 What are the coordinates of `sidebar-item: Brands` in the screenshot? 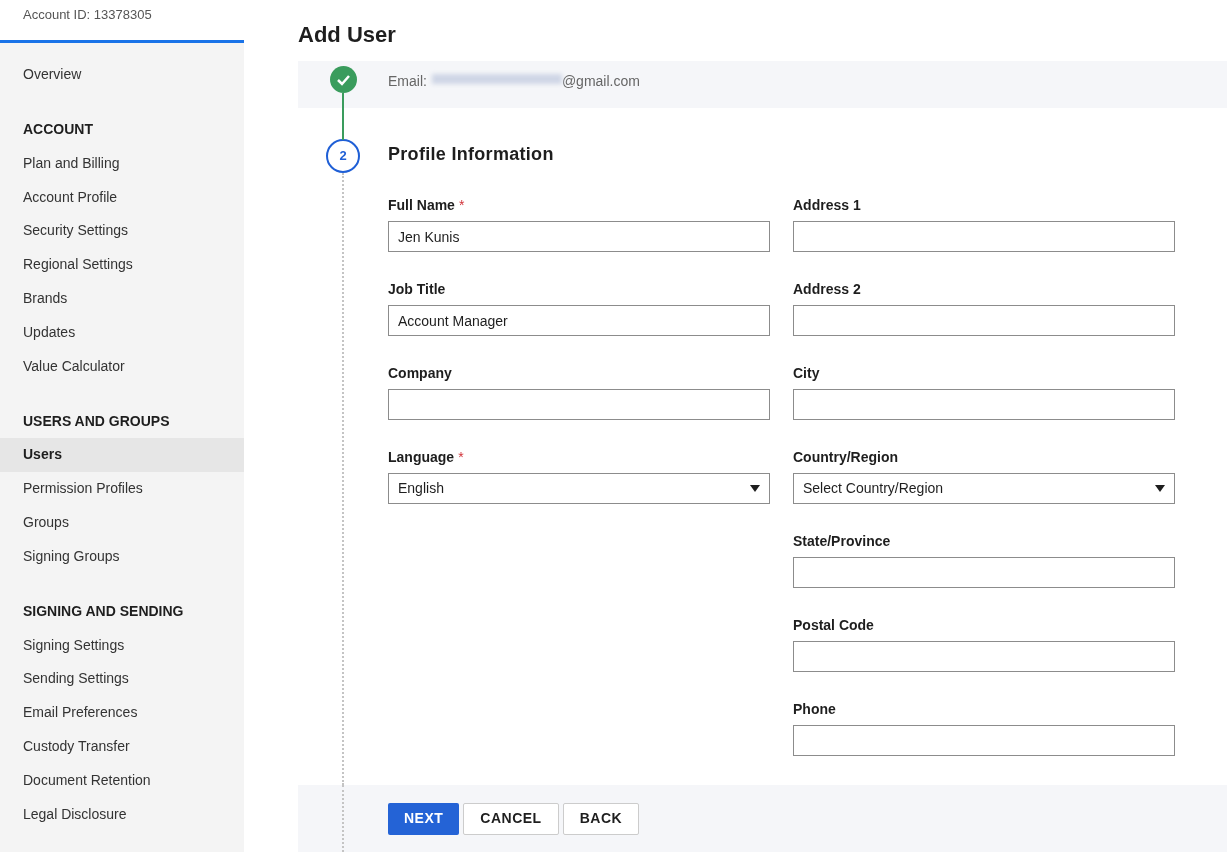 It's located at (122, 298).